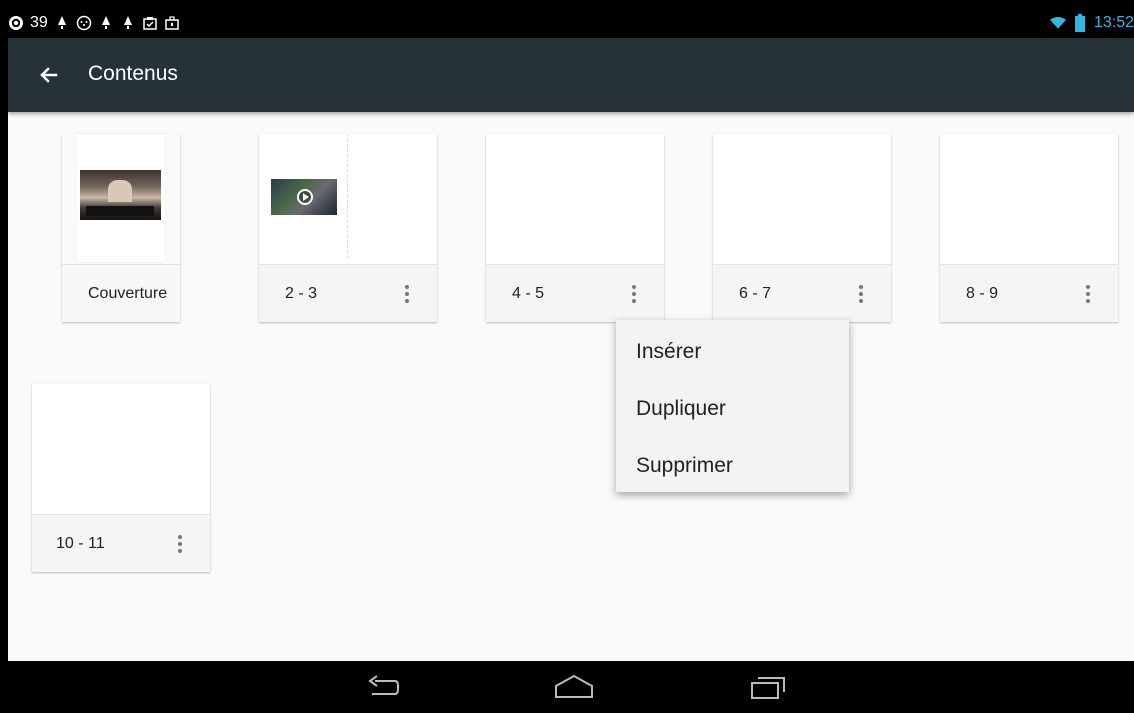 Image resolution: width=1134 pixels, height=713 pixels. What do you see at coordinates (732, 406) in the screenshot?
I see `context-menu: Insérer Dupliquer Supprimer` at bounding box center [732, 406].